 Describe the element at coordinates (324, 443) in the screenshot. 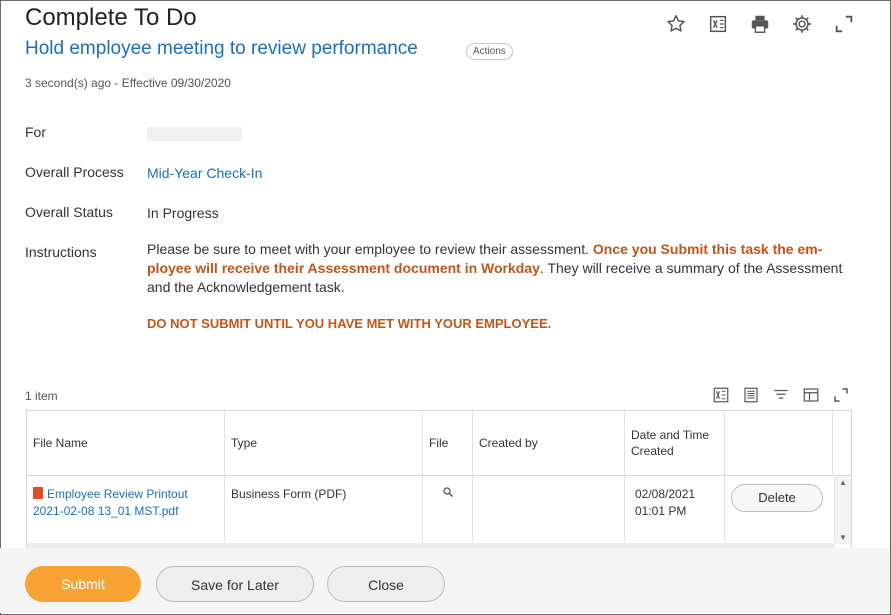

I see `column-header-type: Type` at that location.